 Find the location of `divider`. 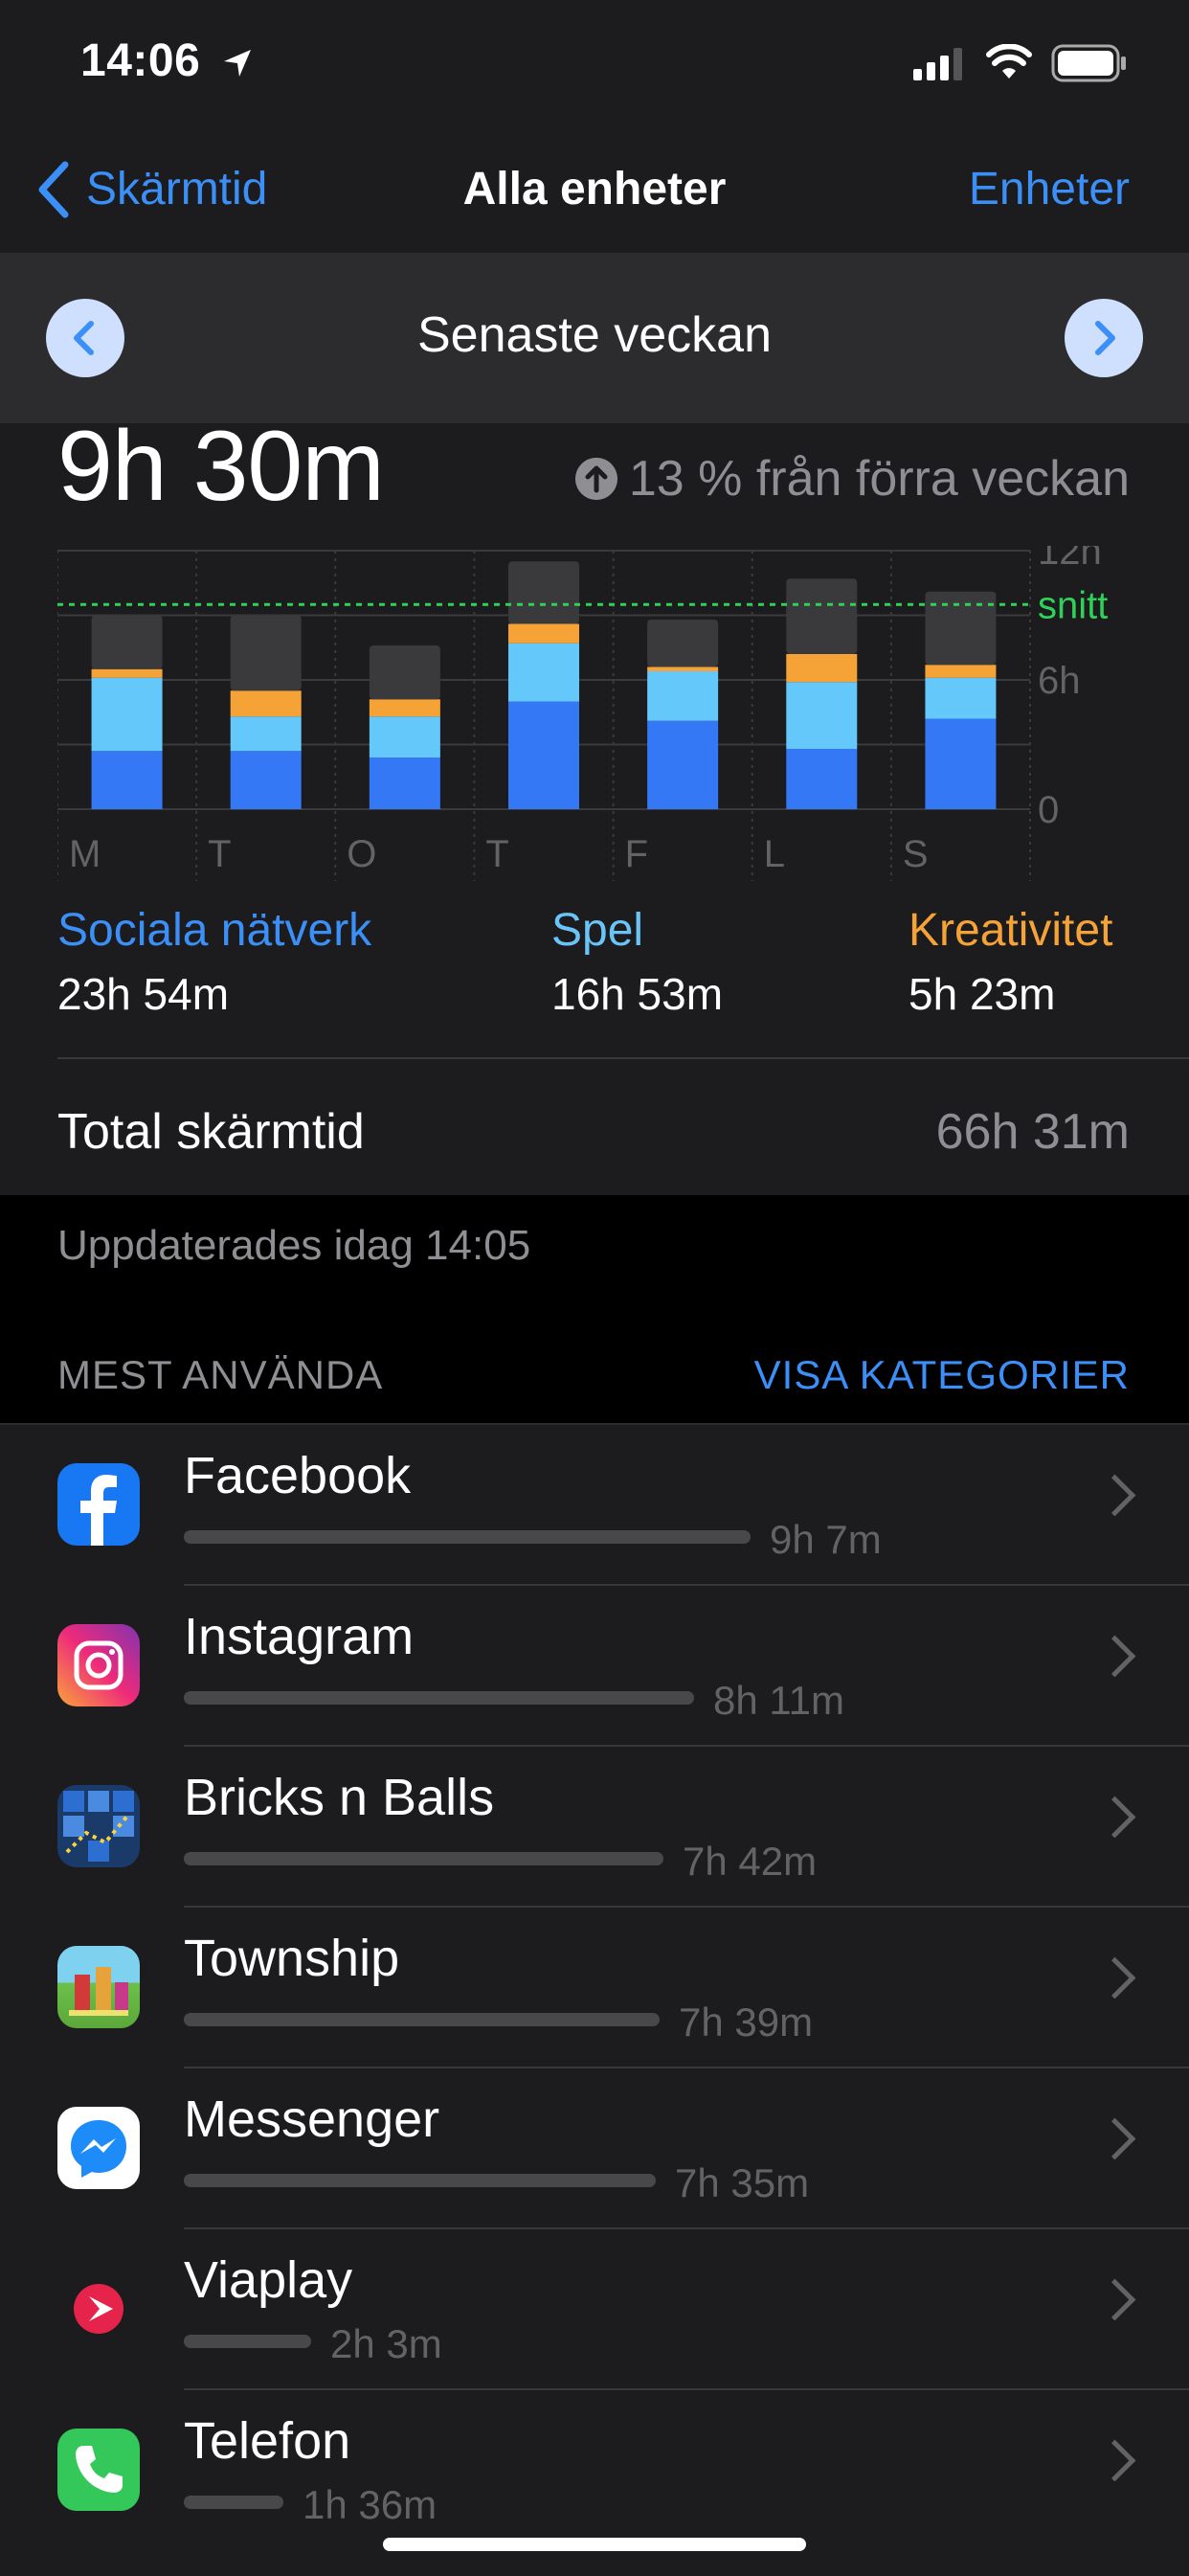

divider is located at coordinates (623, 1058).